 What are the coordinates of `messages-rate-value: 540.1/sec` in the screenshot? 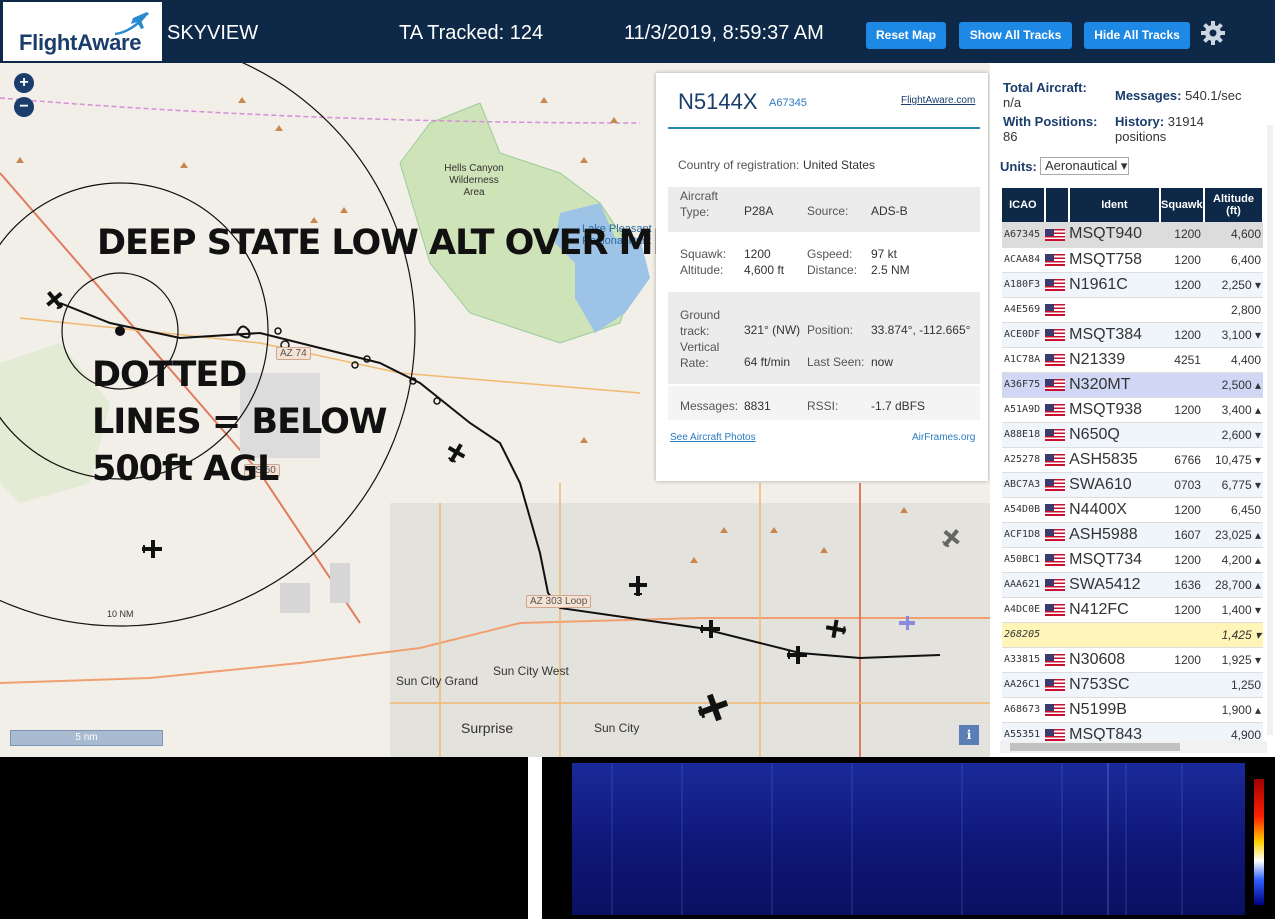 It's located at (1213, 95).